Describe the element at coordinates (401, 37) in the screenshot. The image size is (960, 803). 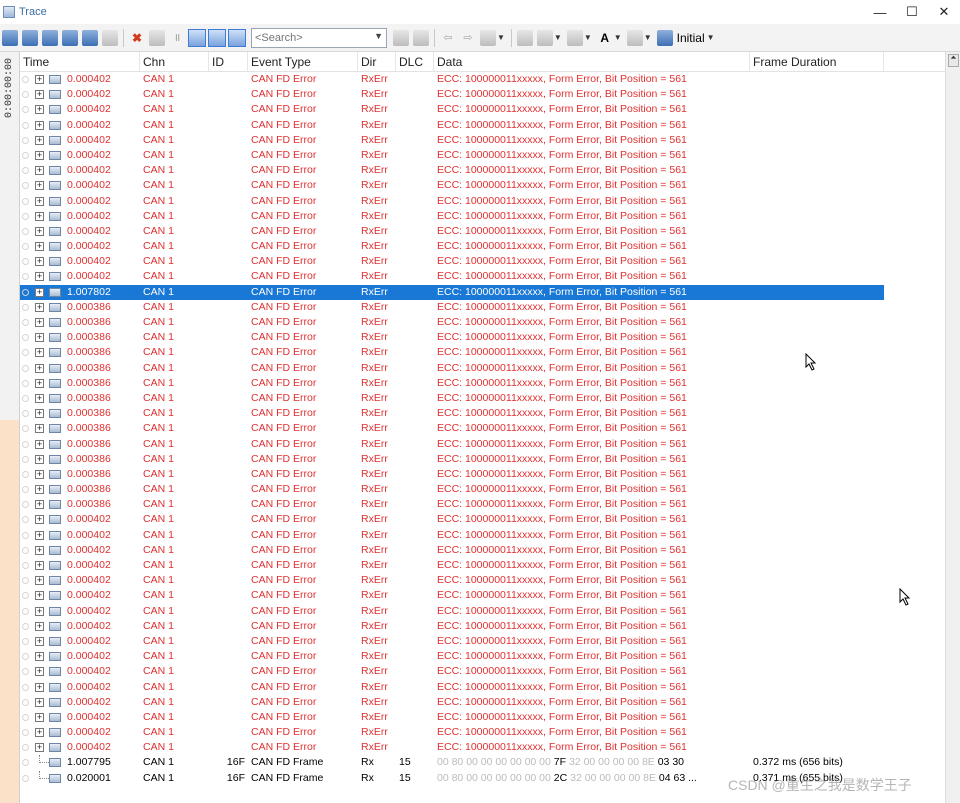
I see `find-prev-icon` at that location.